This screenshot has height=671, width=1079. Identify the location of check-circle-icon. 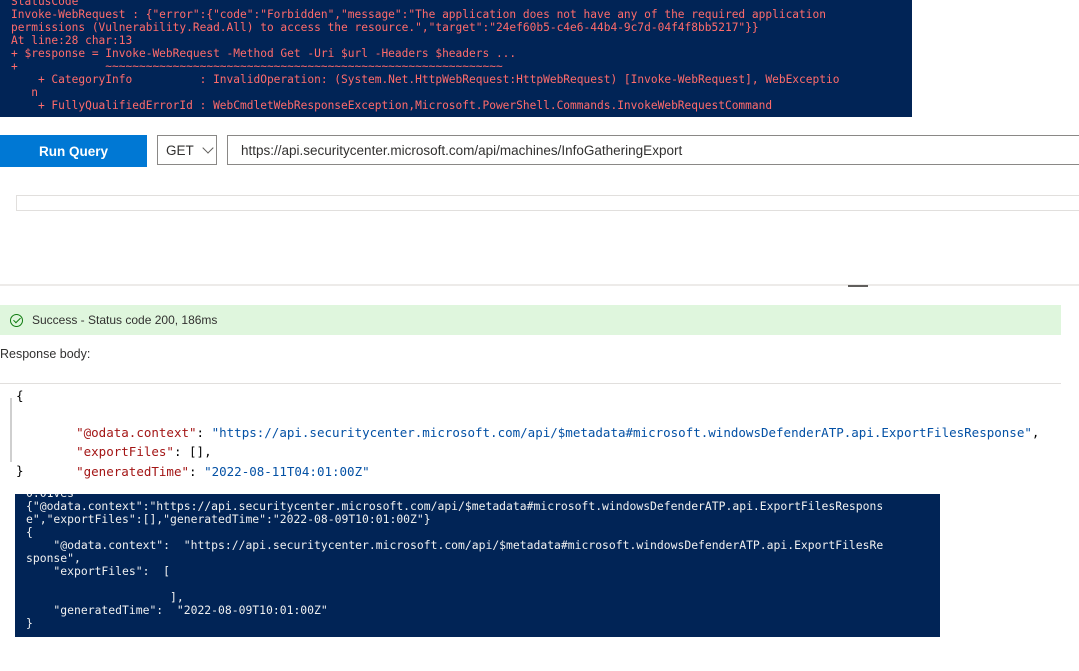
(16, 320).